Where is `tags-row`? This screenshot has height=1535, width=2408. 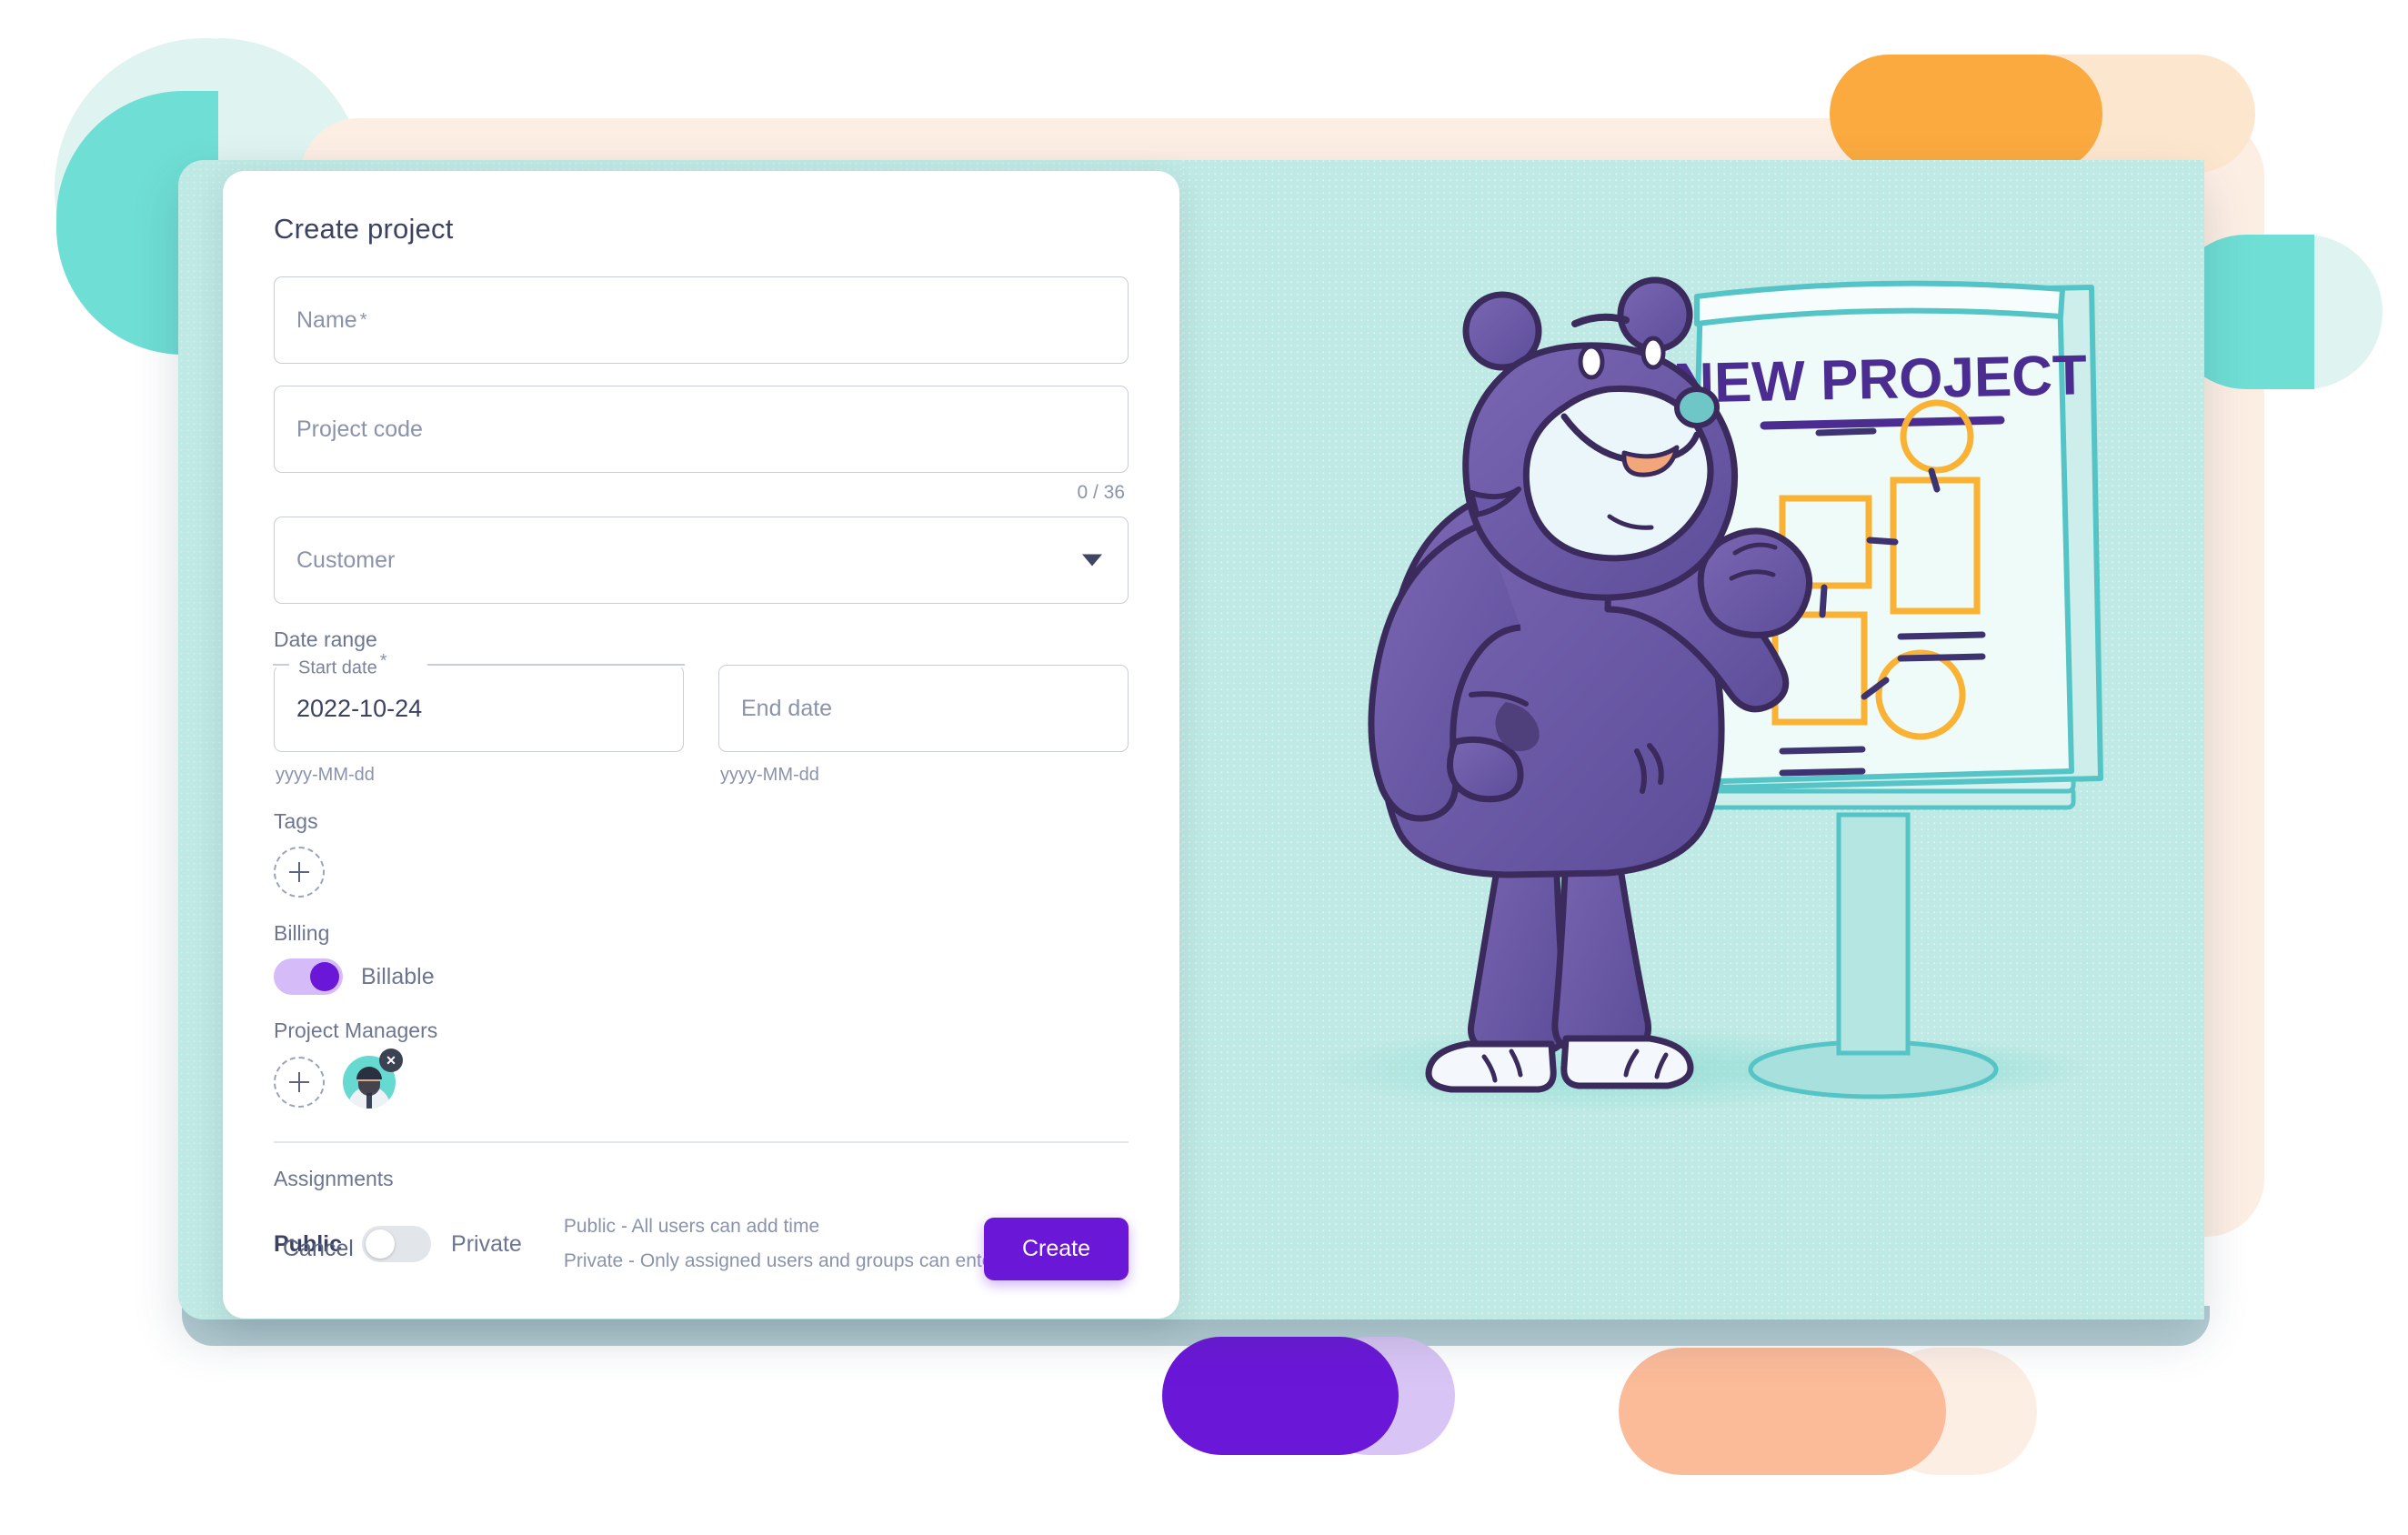
tags-row is located at coordinates (701, 872).